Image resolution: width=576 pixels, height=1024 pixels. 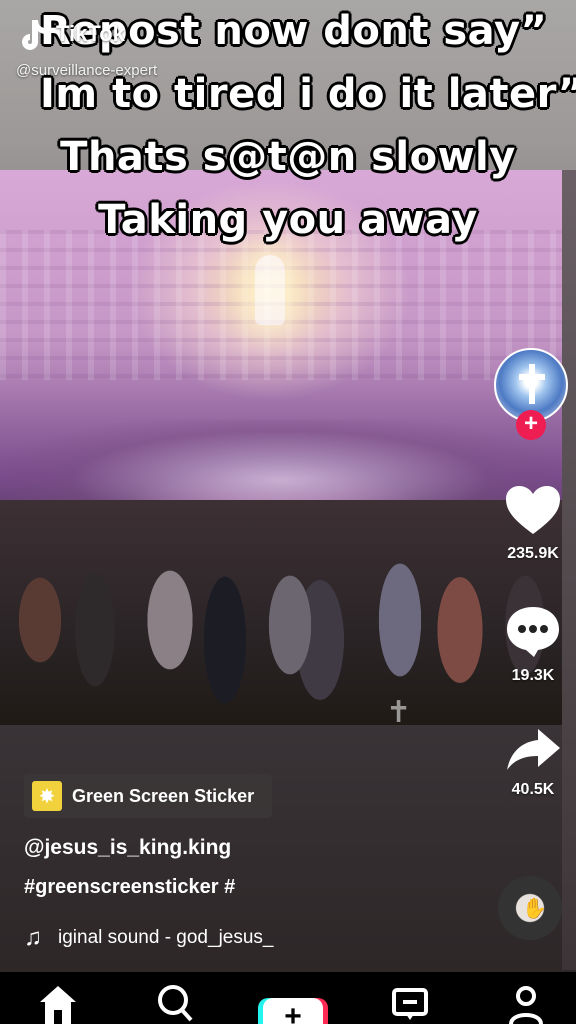 What do you see at coordinates (533, 749) in the screenshot?
I see `share-arrow-icon` at bounding box center [533, 749].